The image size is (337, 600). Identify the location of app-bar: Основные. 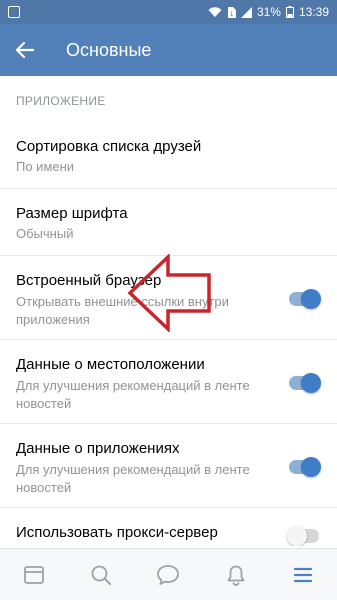
(168, 50).